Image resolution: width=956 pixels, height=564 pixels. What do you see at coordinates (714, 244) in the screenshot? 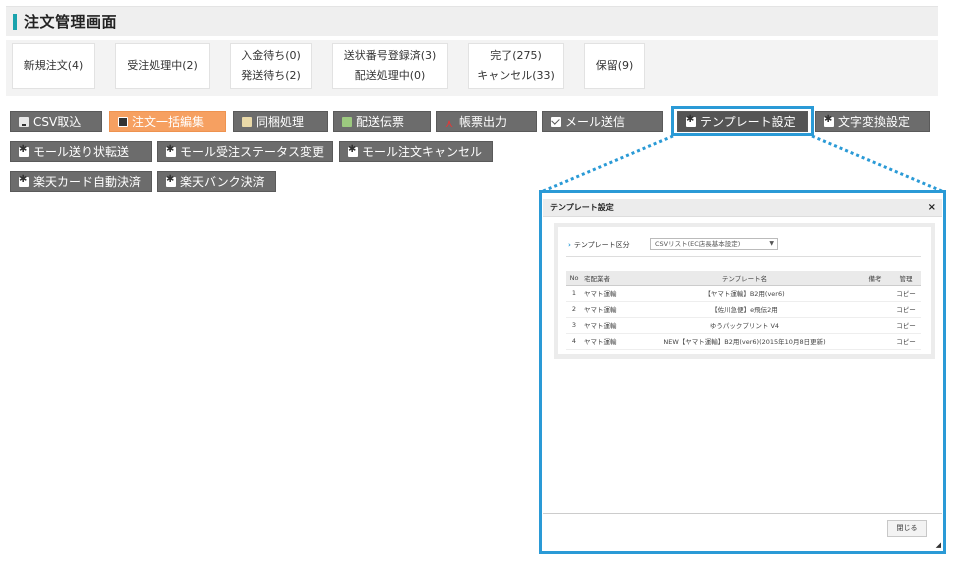
I see `template-category-select: CSVリスト(EC店長基本設定) ▼` at bounding box center [714, 244].